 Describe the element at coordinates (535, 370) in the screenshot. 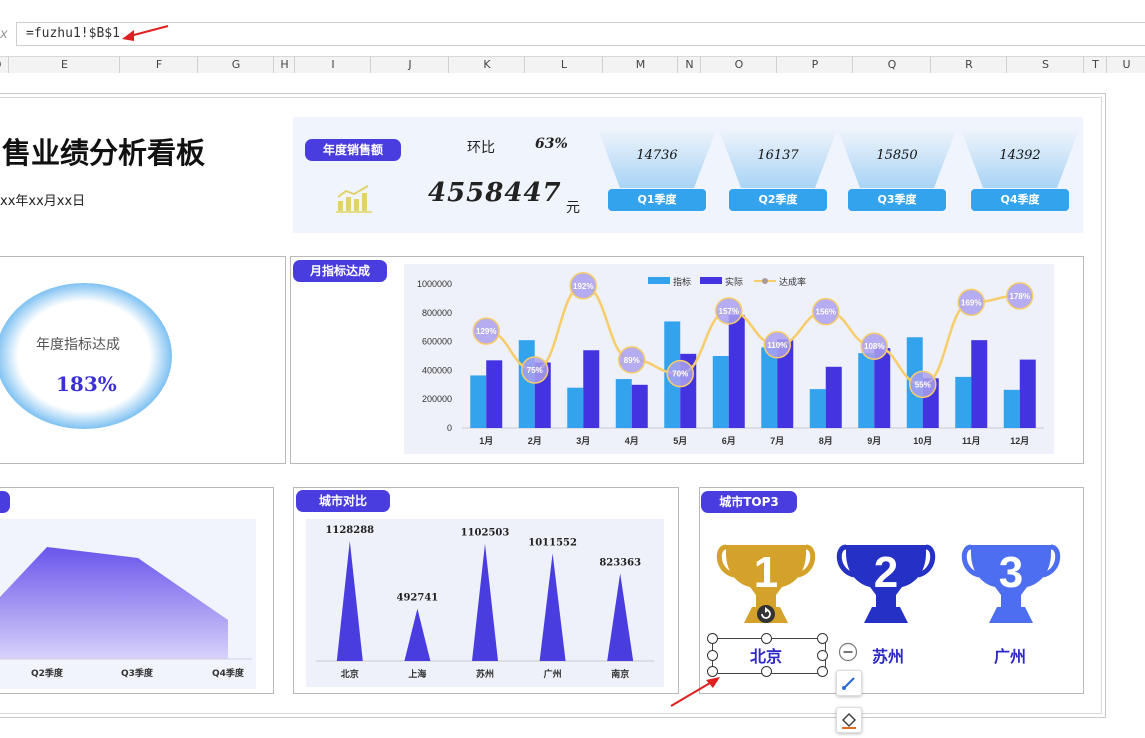

I see `monthly-rate-label: 75%` at that location.